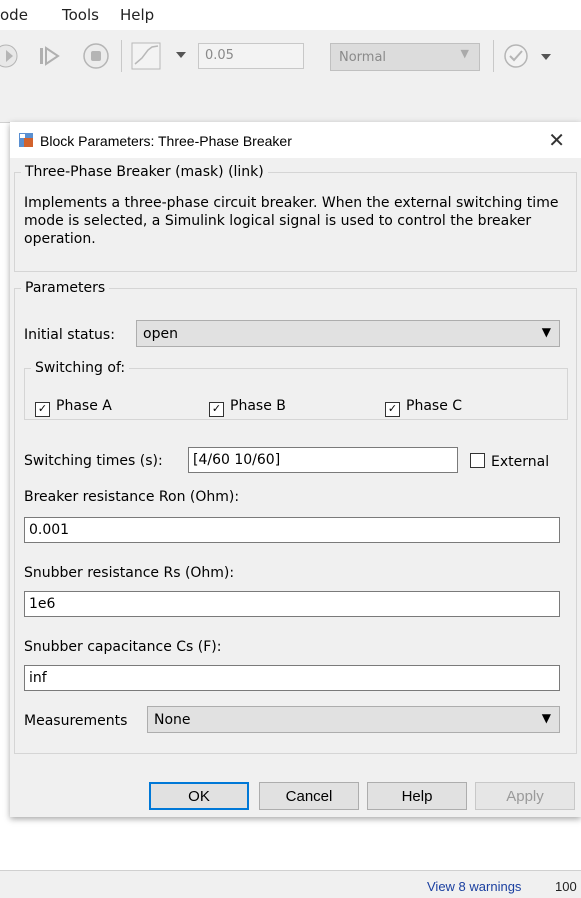  What do you see at coordinates (50, 56) in the screenshot?
I see `step-forward-icon` at bounding box center [50, 56].